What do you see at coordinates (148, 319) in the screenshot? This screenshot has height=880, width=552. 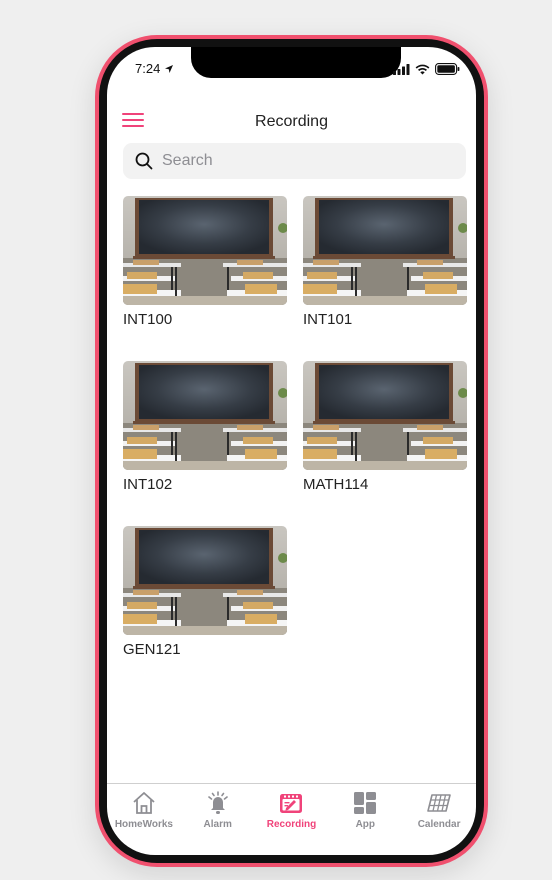 I see `recording-label: INT100` at bounding box center [148, 319].